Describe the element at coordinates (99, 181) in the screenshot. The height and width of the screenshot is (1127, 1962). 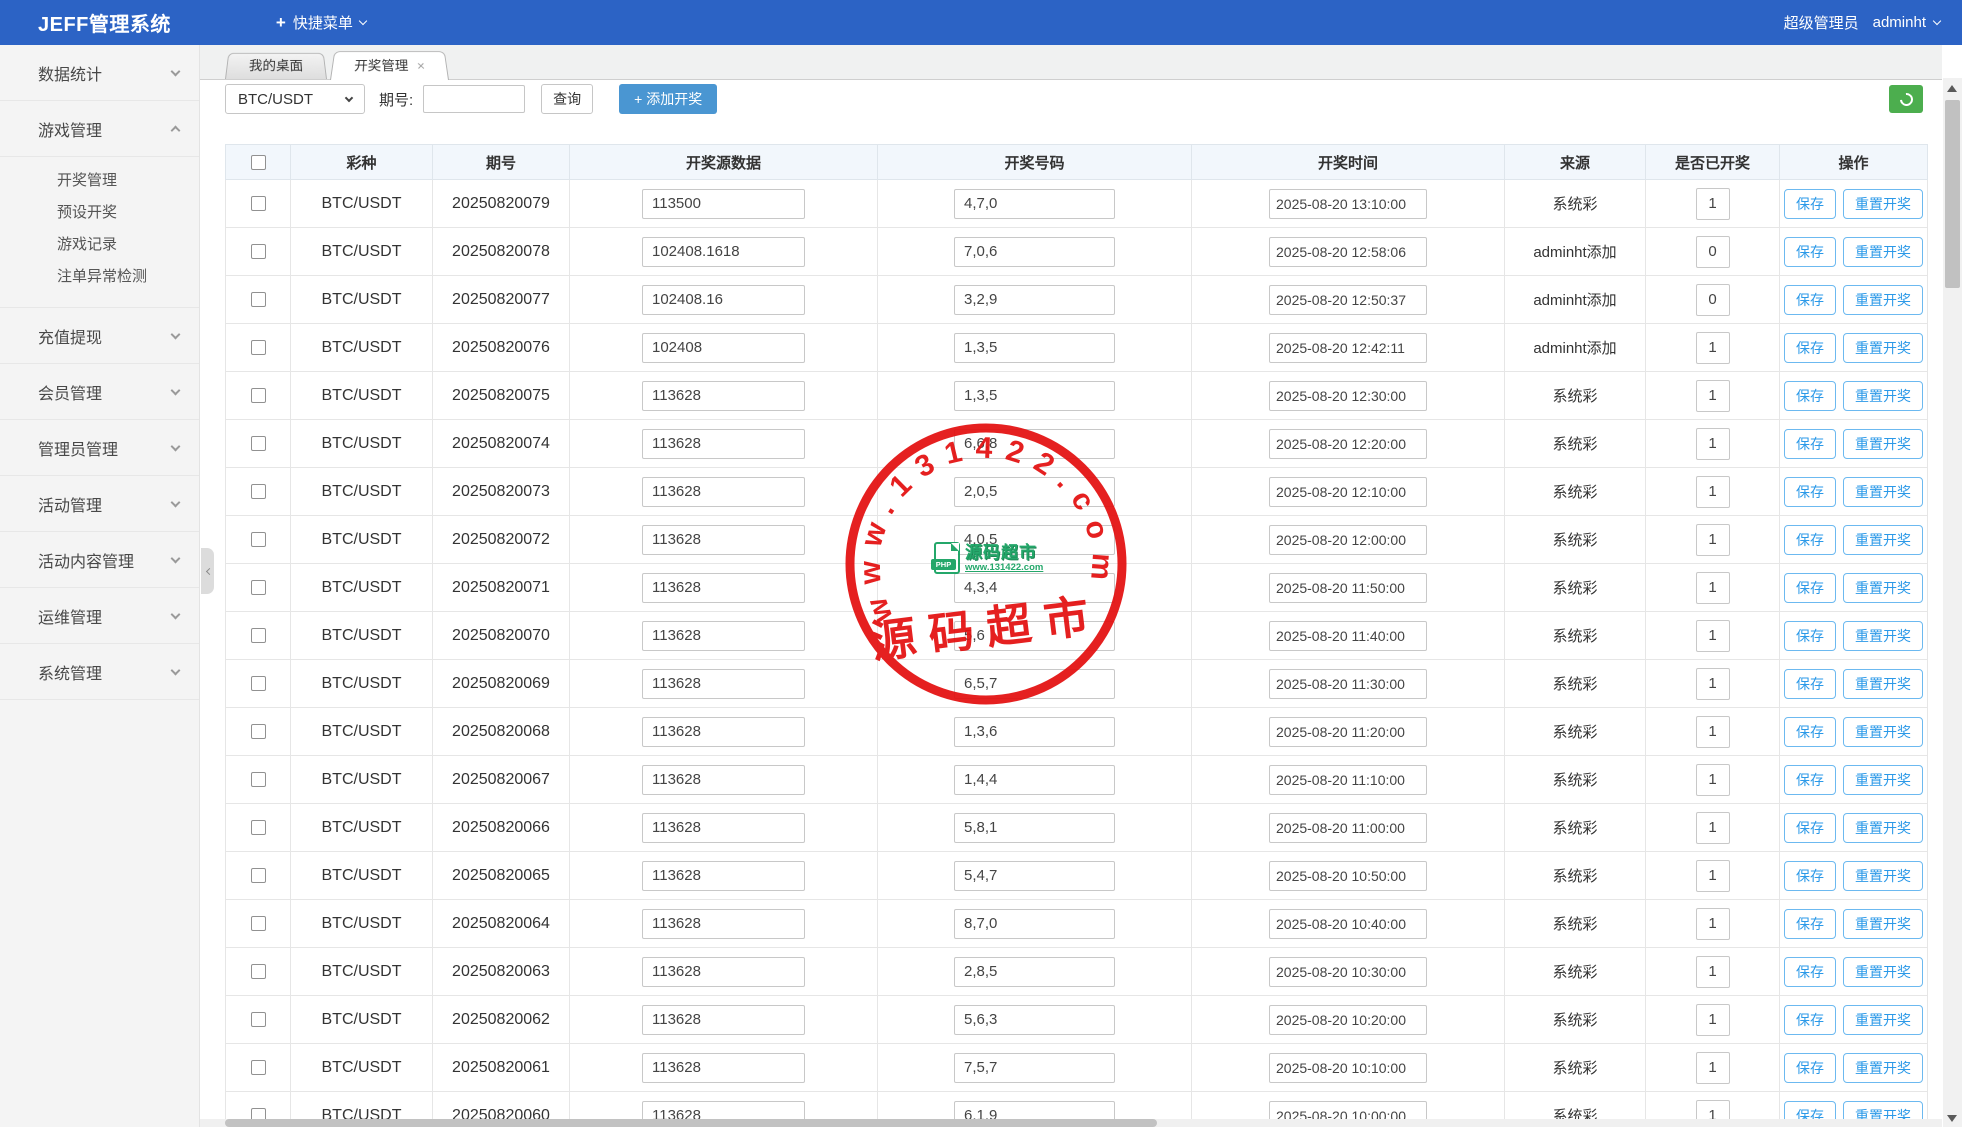
I see `sidebar-item: 开奖管理` at that location.